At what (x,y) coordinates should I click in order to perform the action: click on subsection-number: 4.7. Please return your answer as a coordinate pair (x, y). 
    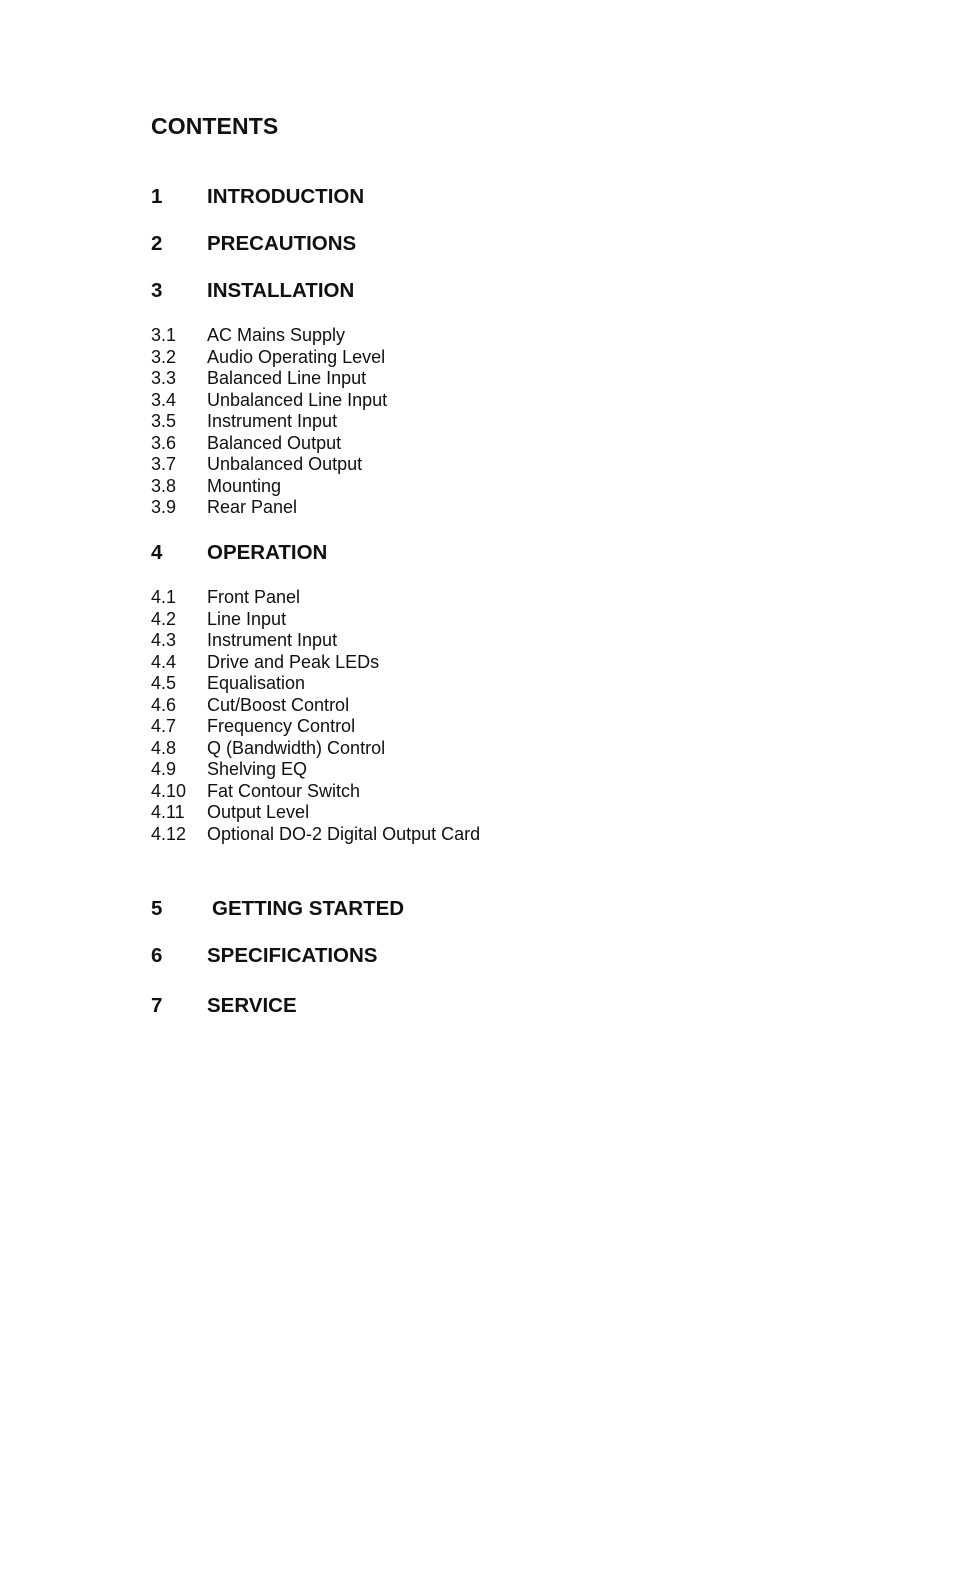
    Looking at the image, I should click on (164, 726).